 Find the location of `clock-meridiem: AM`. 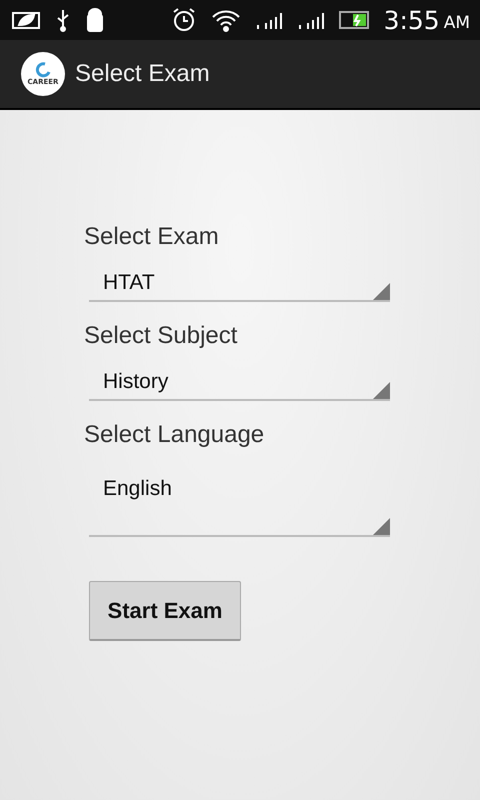

clock-meridiem: AM is located at coordinates (457, 22).